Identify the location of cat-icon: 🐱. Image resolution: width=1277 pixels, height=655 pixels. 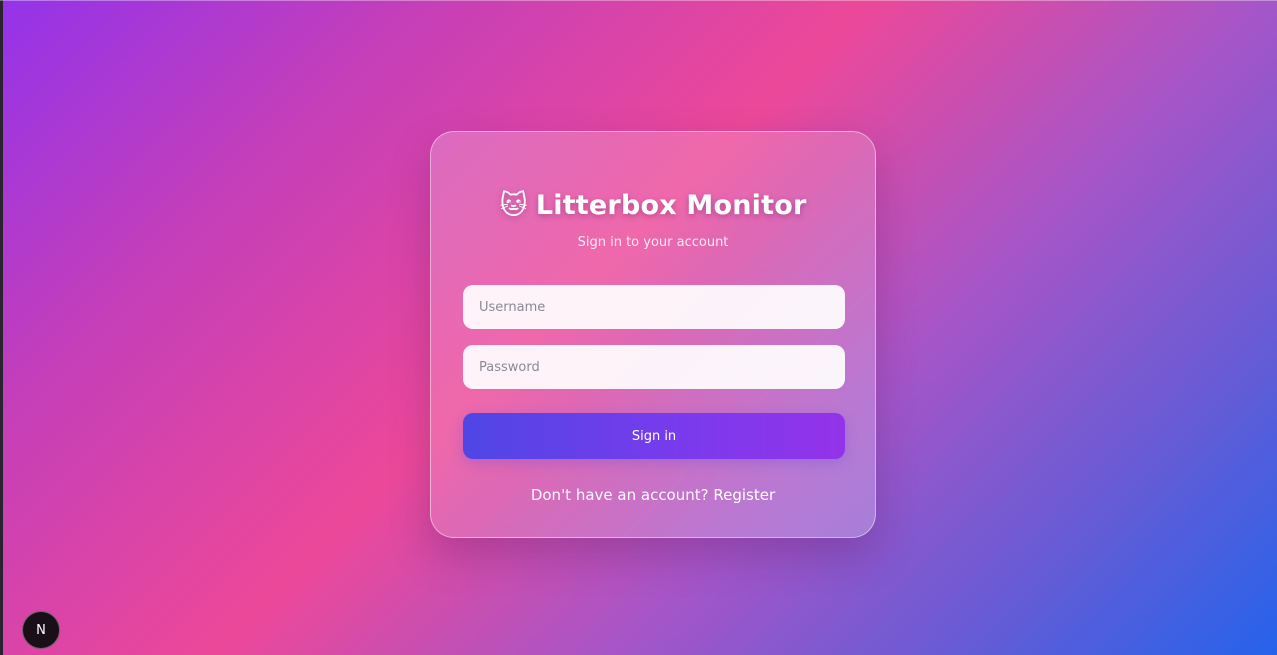
(513, 205).